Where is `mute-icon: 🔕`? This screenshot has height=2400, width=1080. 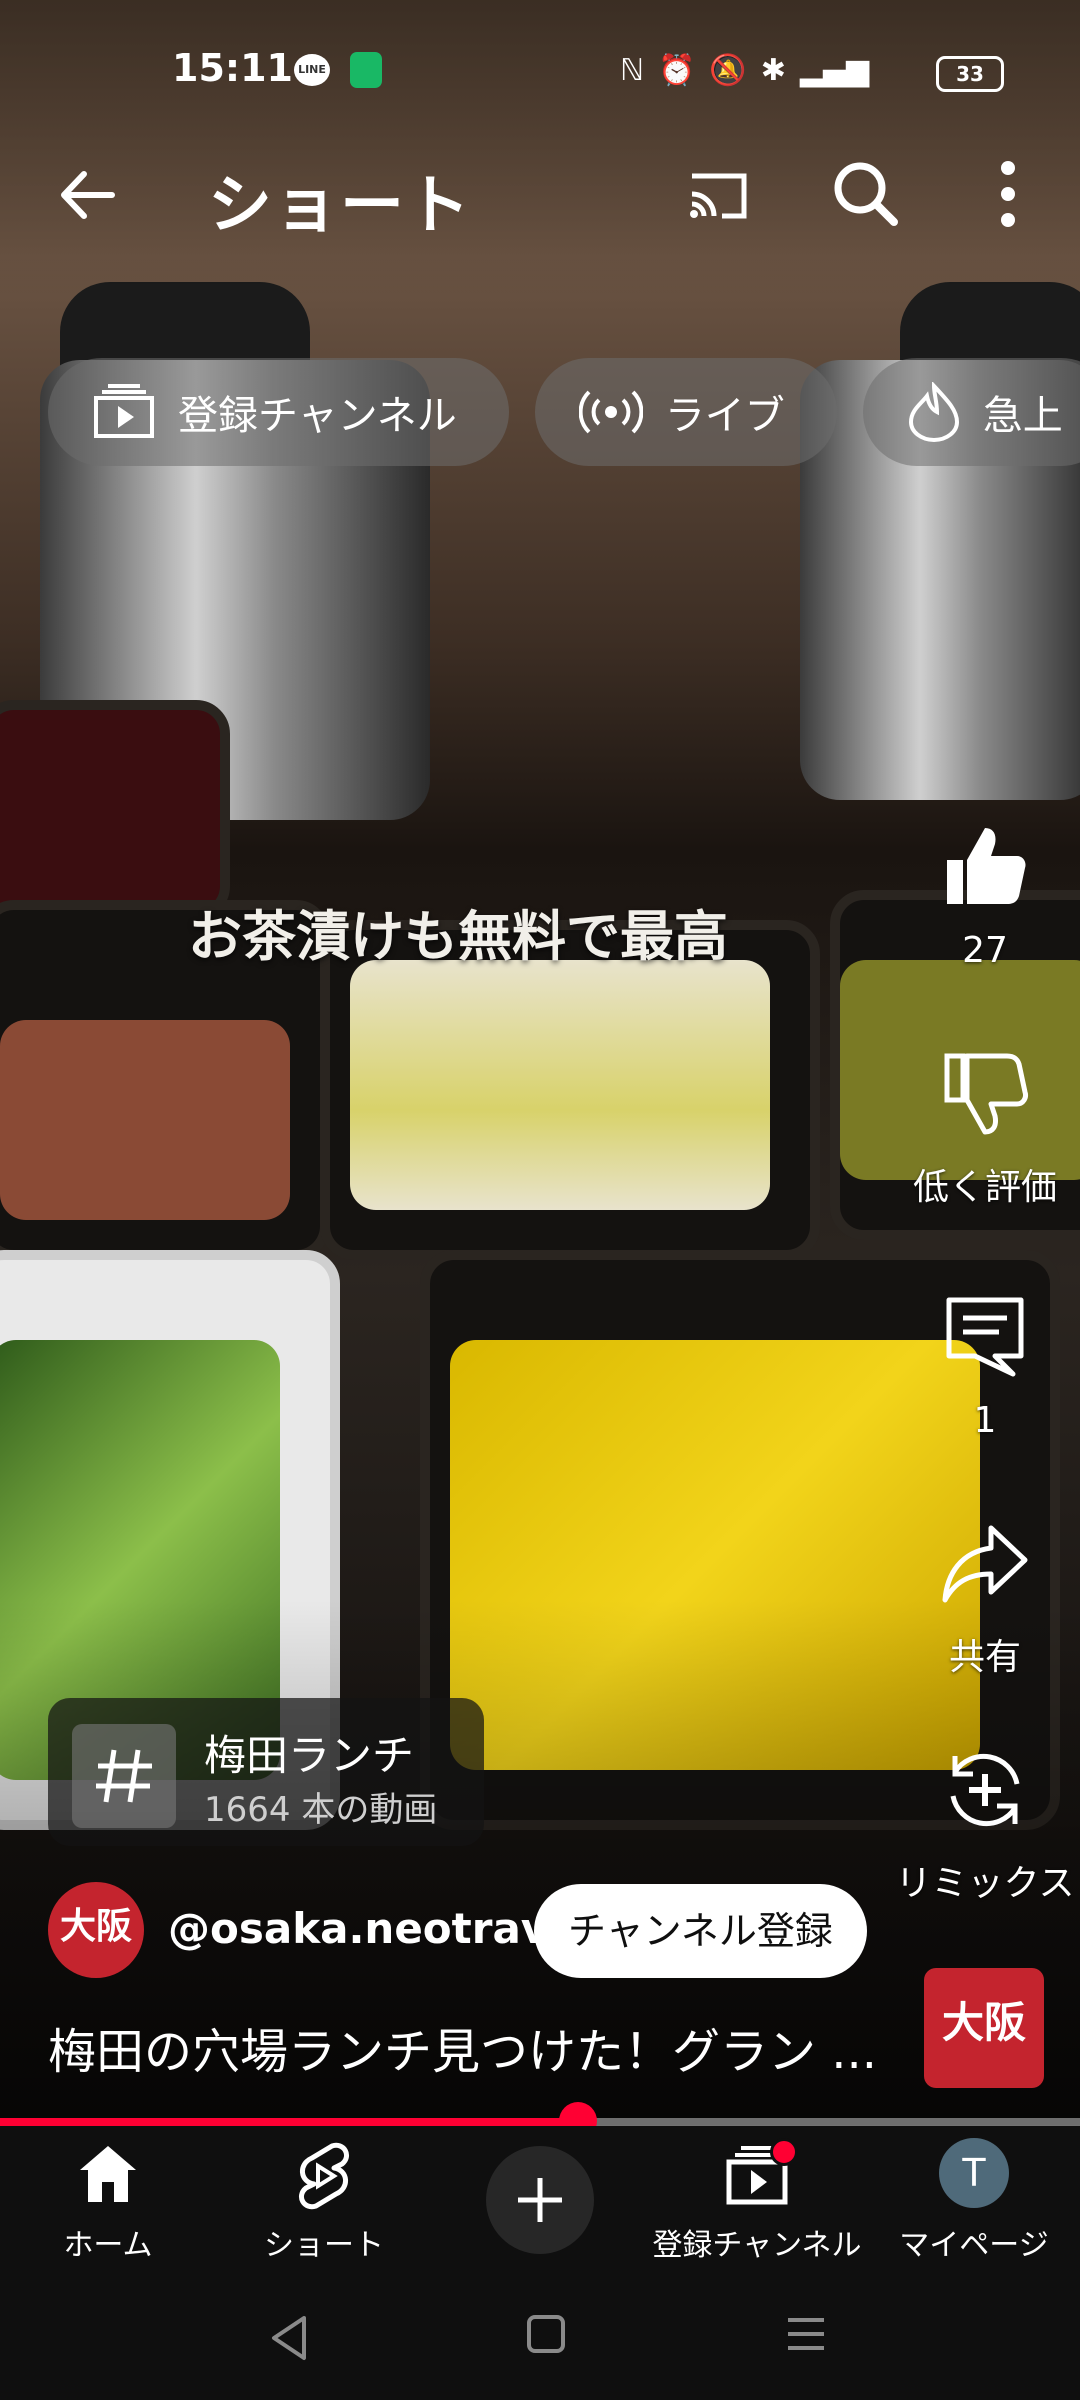 mute-icon: 🔕 is located at coordinates (728, 70).